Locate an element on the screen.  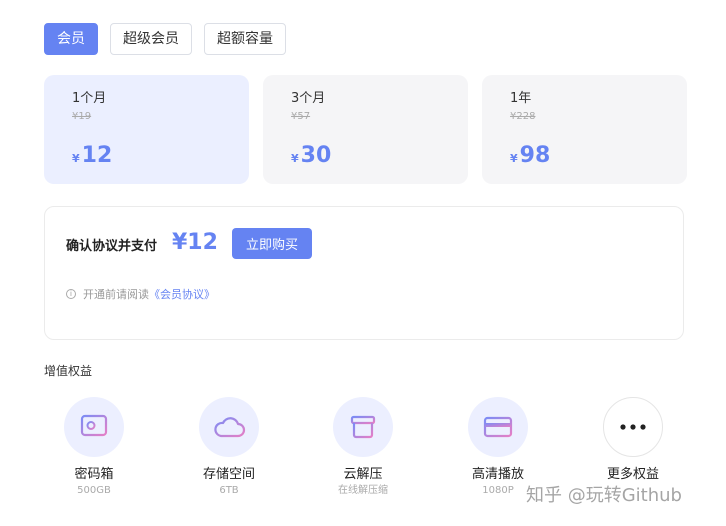
plan-price: ¥30 is located at coordinates (311, 155).